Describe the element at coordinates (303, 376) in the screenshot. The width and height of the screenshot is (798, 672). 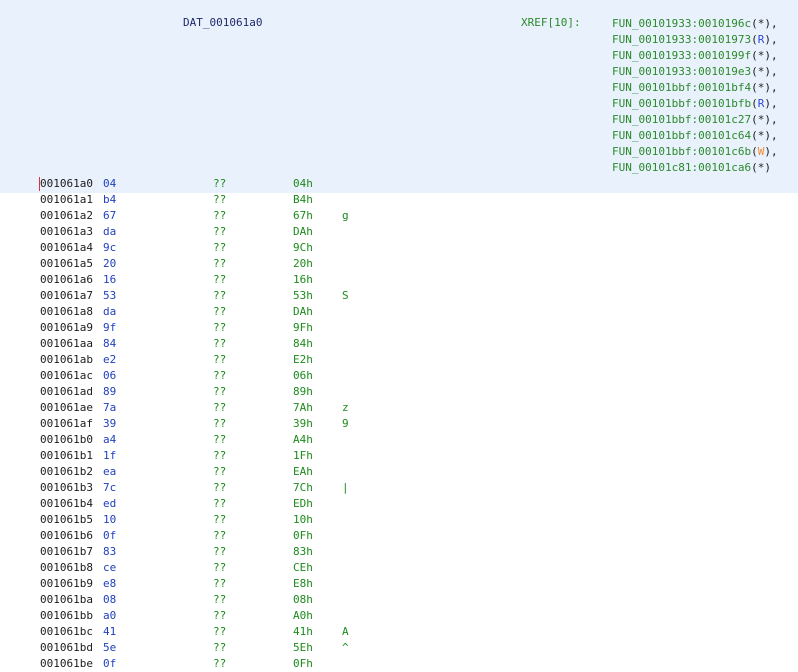
I see `hex-value: 06h` at that location.